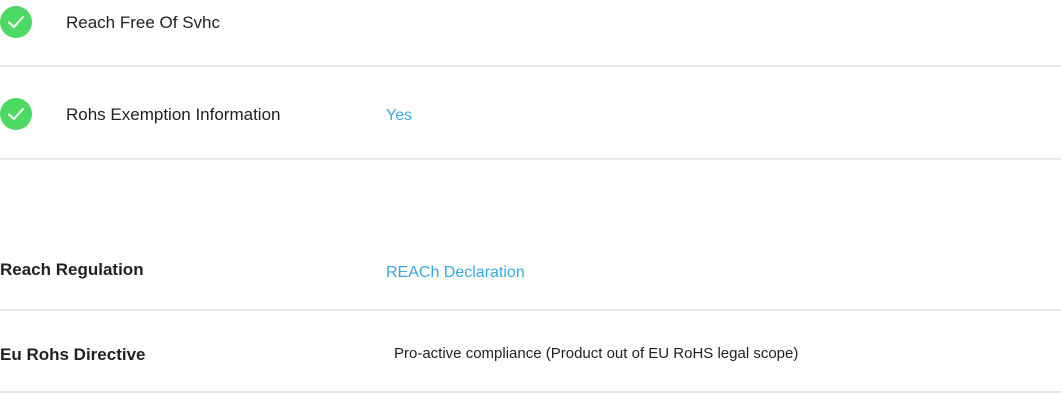  I want to click on regulation-label-reach: Reach Regulation, so click(72, 269).